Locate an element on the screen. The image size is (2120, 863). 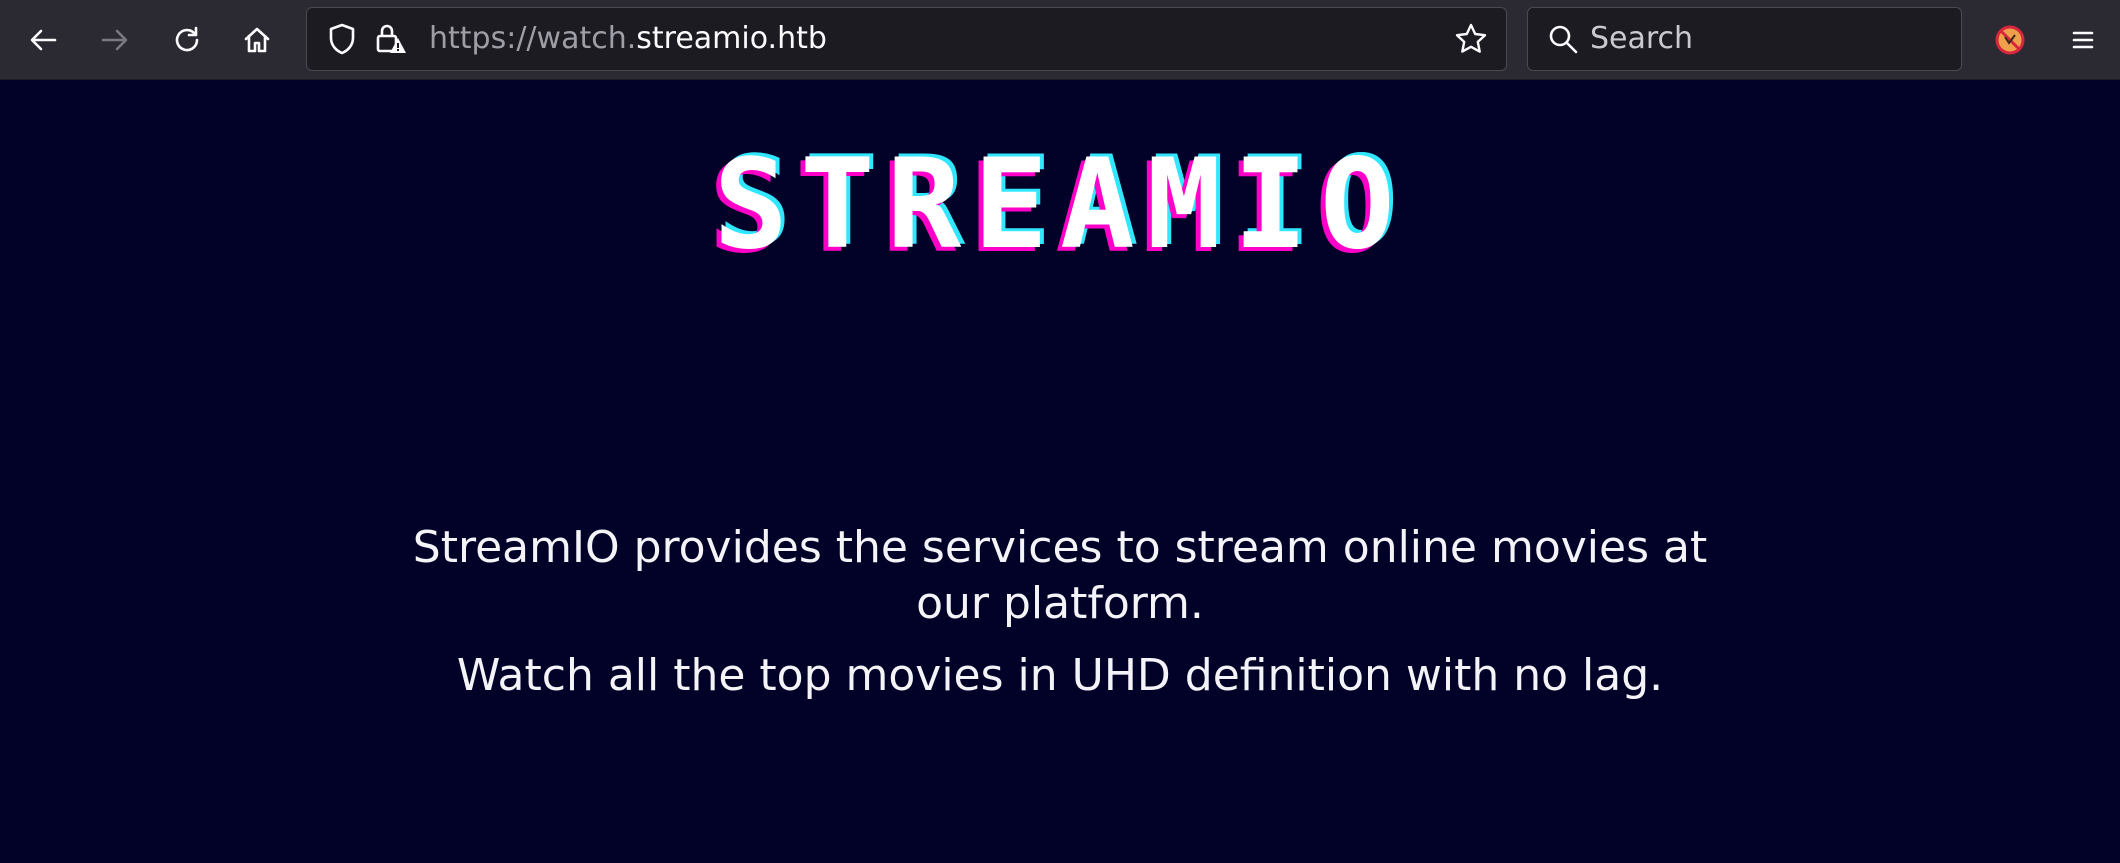
bookmark-star-icon is located at coordinates (1471, 39).